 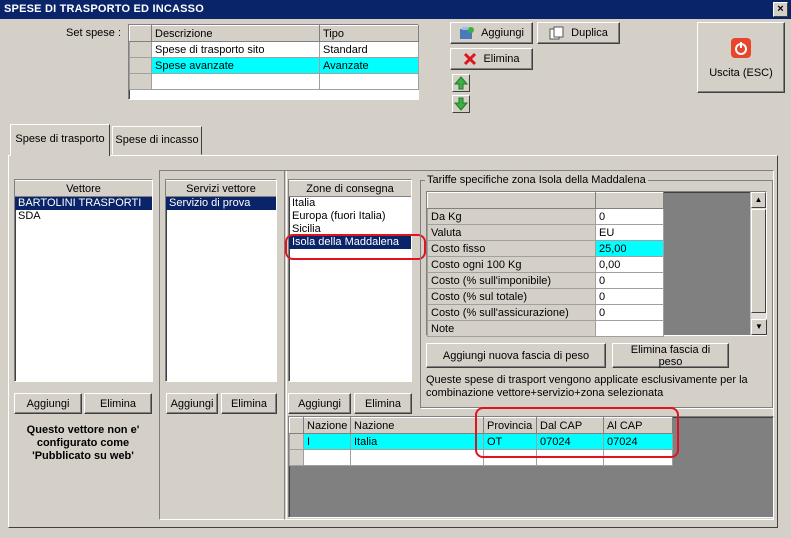 I want to click on arrow-up-icon, so click(x=461, y=83).